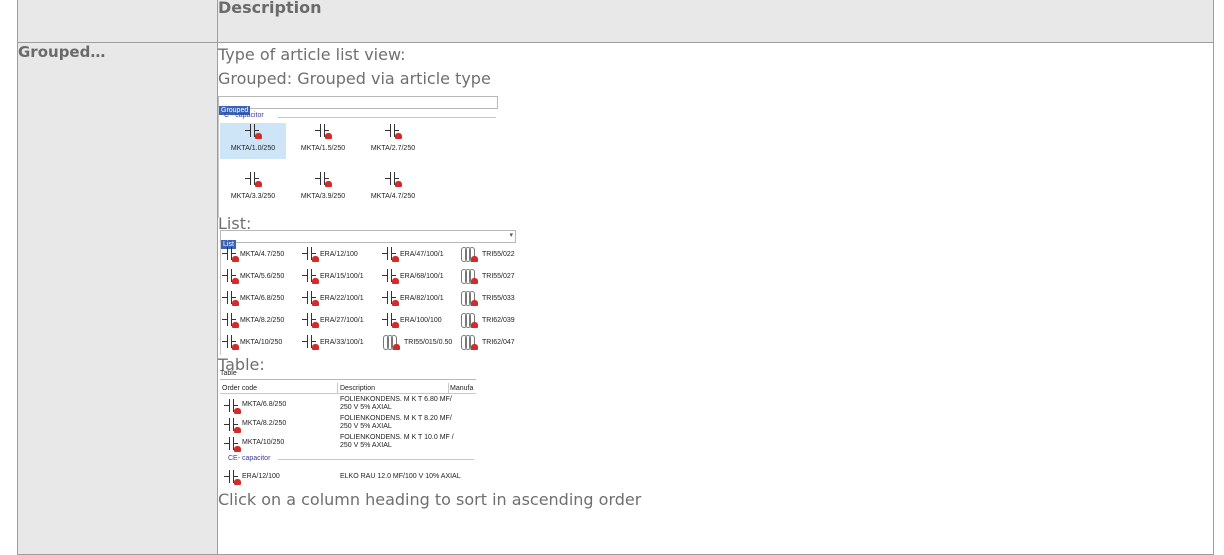 This screenshot has width=1224, height=555. I want to click on list-item-label: TRI55/022, so click(498, 254).